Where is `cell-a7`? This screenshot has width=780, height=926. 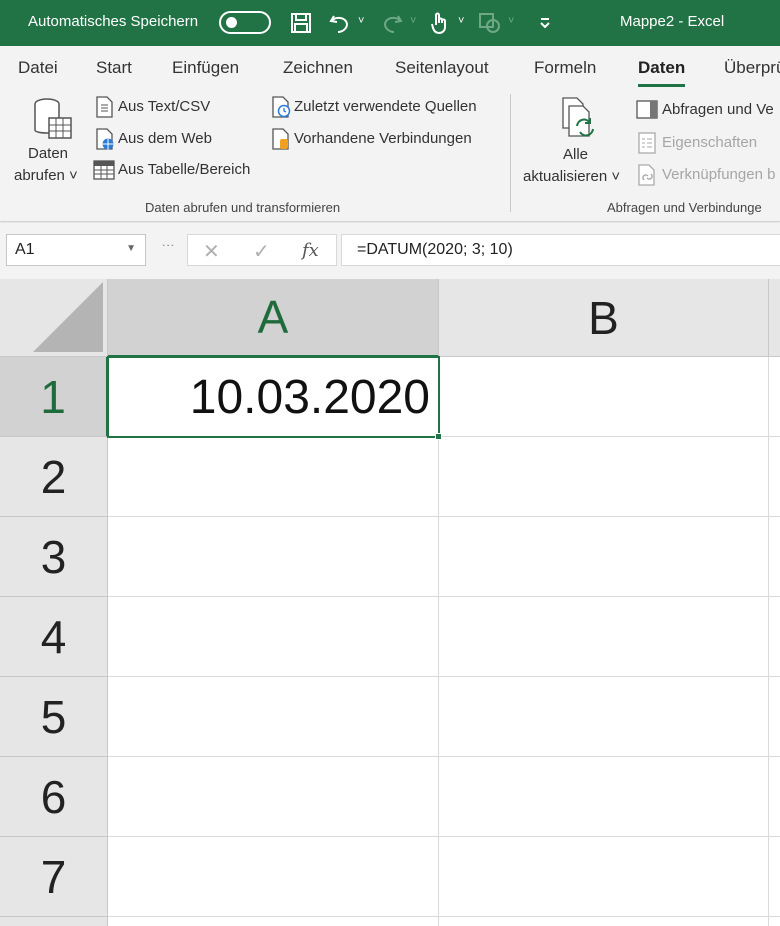
cell-a7 is located at coordinates (273, 877).